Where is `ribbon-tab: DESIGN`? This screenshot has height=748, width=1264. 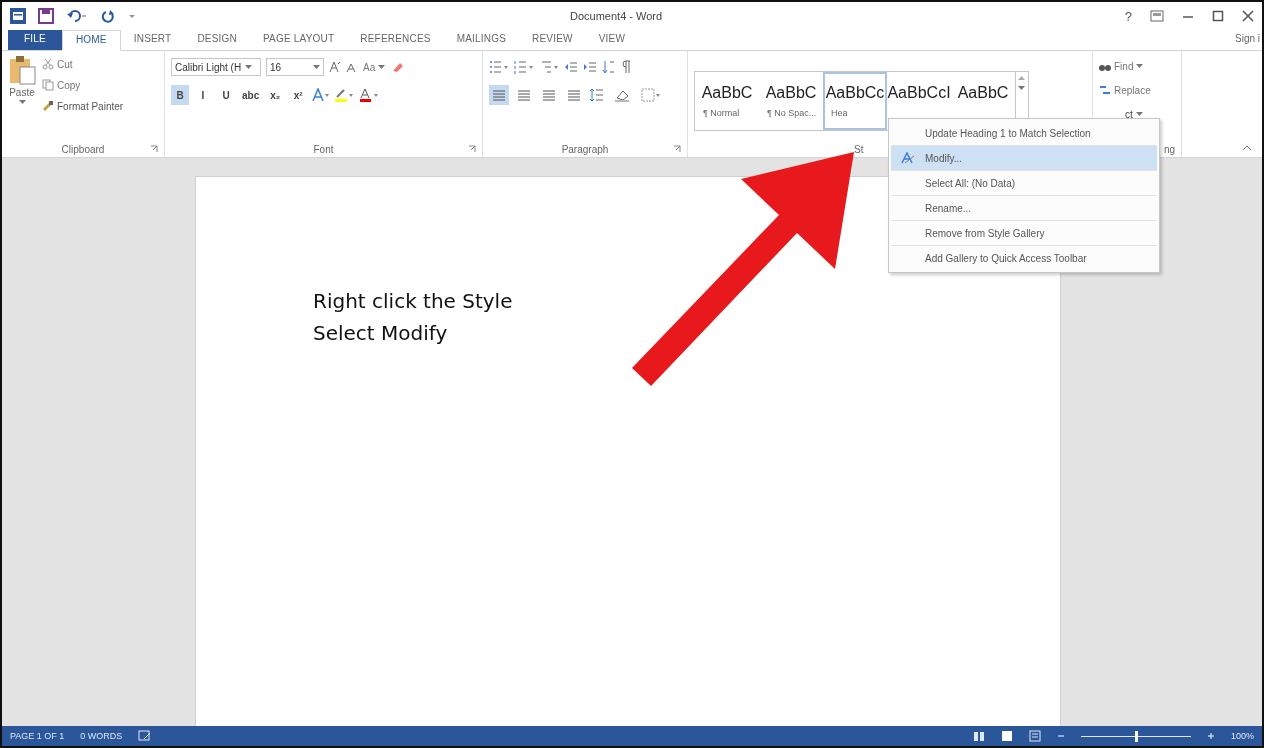 ribbon-tab: DESIGN is located at coordinates (217, 40).